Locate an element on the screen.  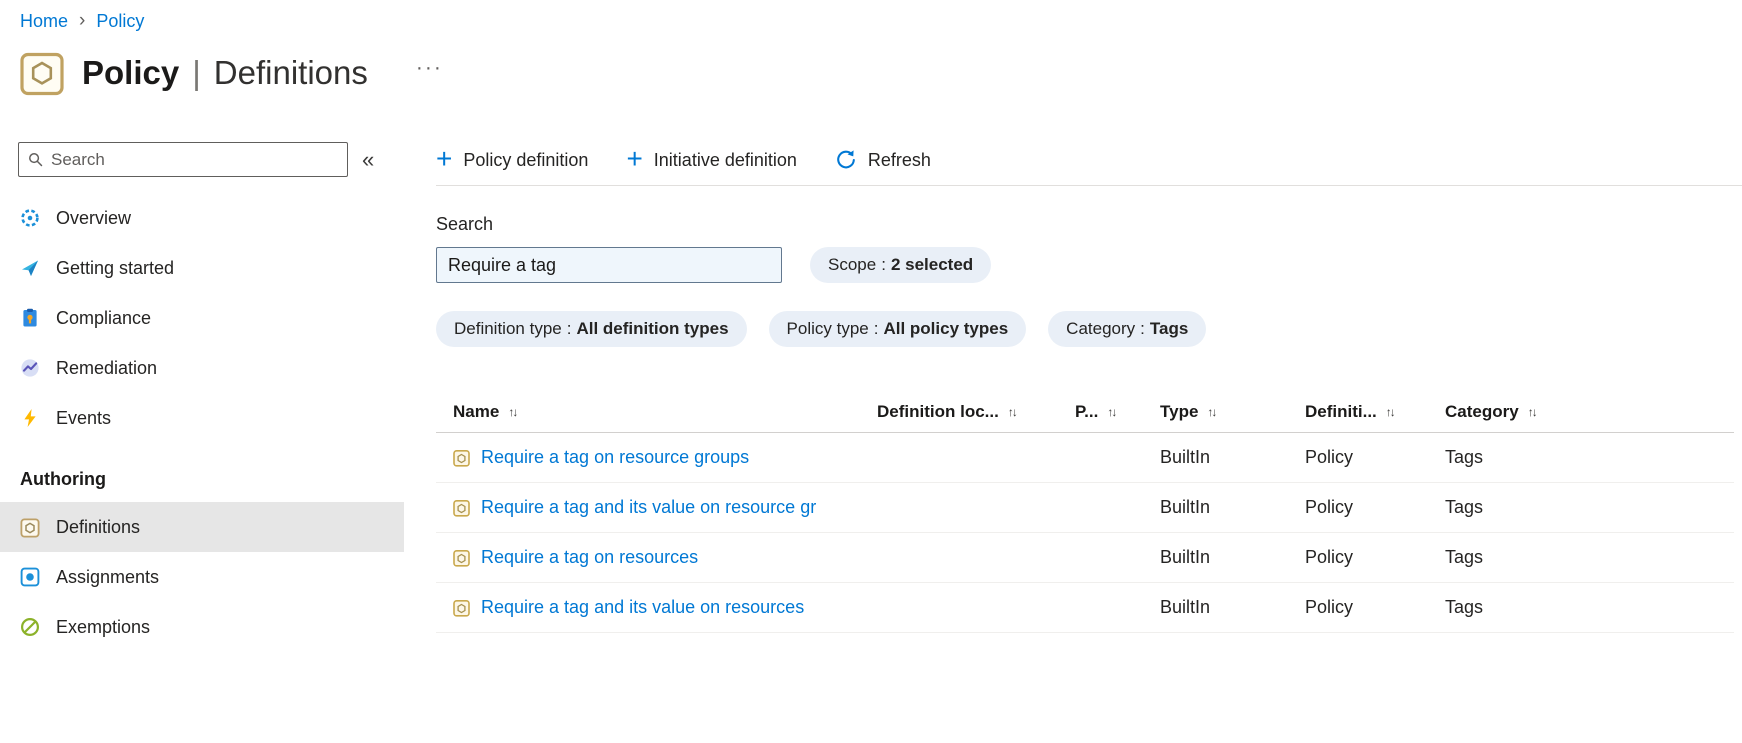
filter-pill-category: Category : Tags is located at coordinates (1127, 329).